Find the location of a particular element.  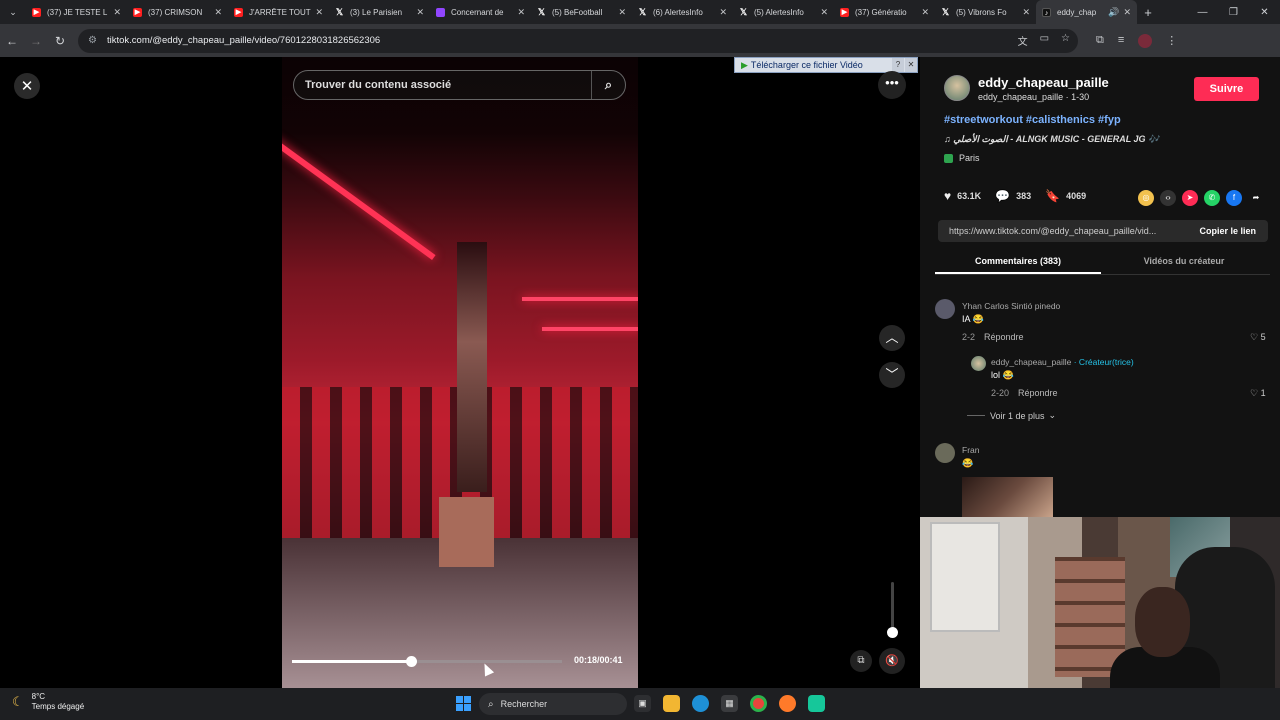

reply-avatar is located at coordinates (978, 363).